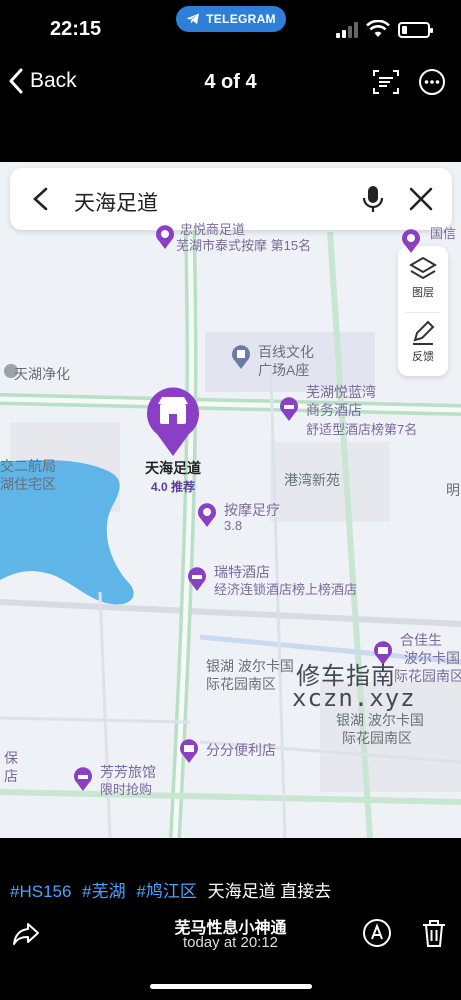 The width and height of the screenshot is (461, 1000). What do you see at coordinates (128, 772) in the screenshot?
I see `map-label: 芳芳旅馆` at bounding box center [128, 772].